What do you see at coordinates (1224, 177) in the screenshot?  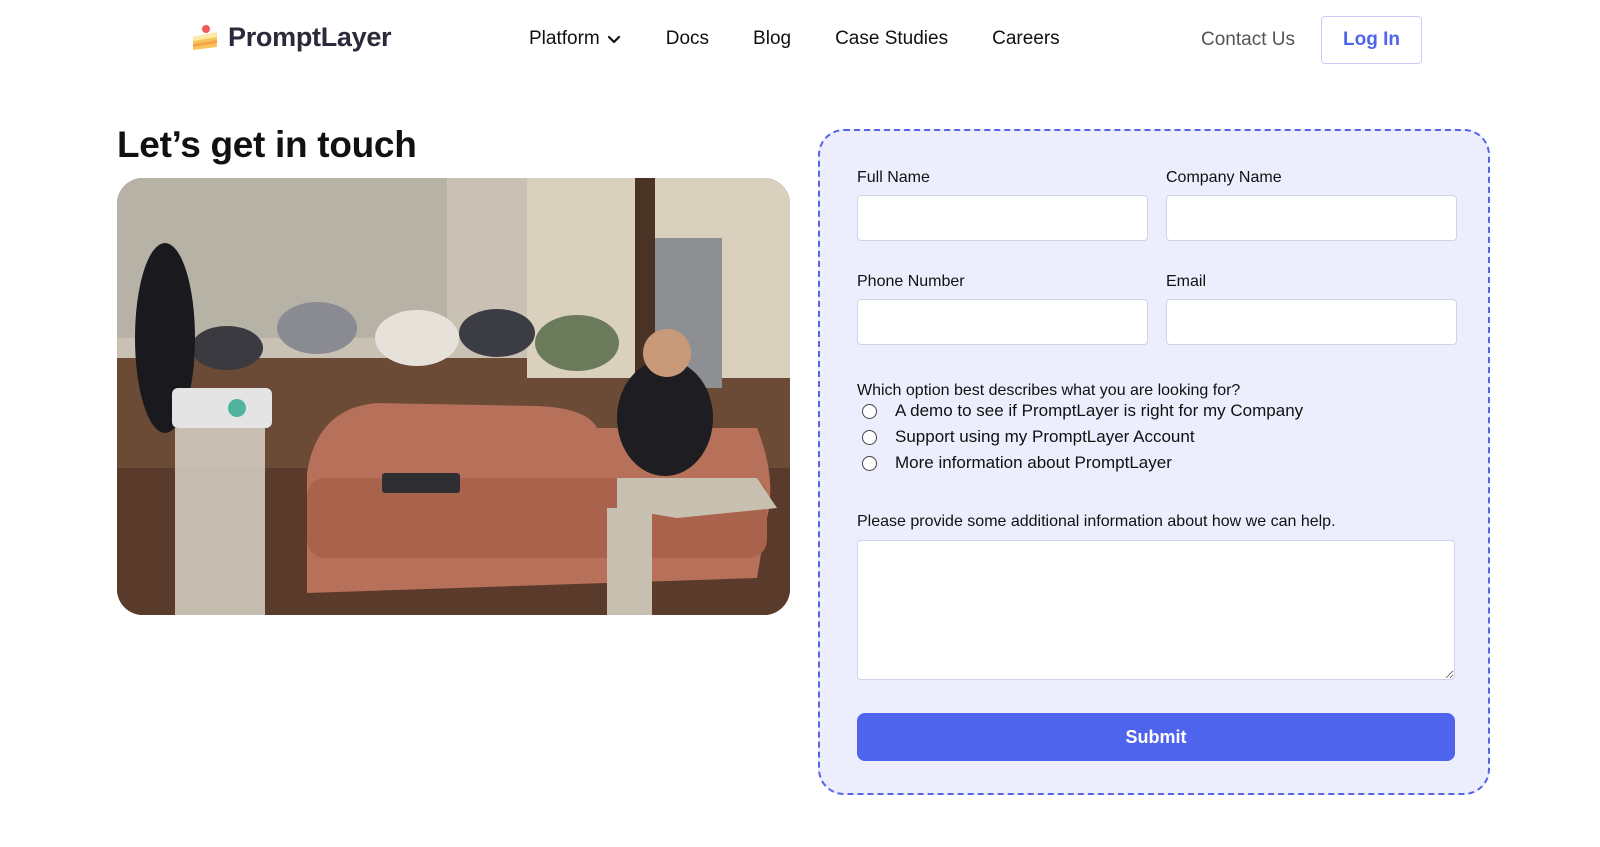 I see `company-name-label: Company Name` at bounding box center [1224, 177].